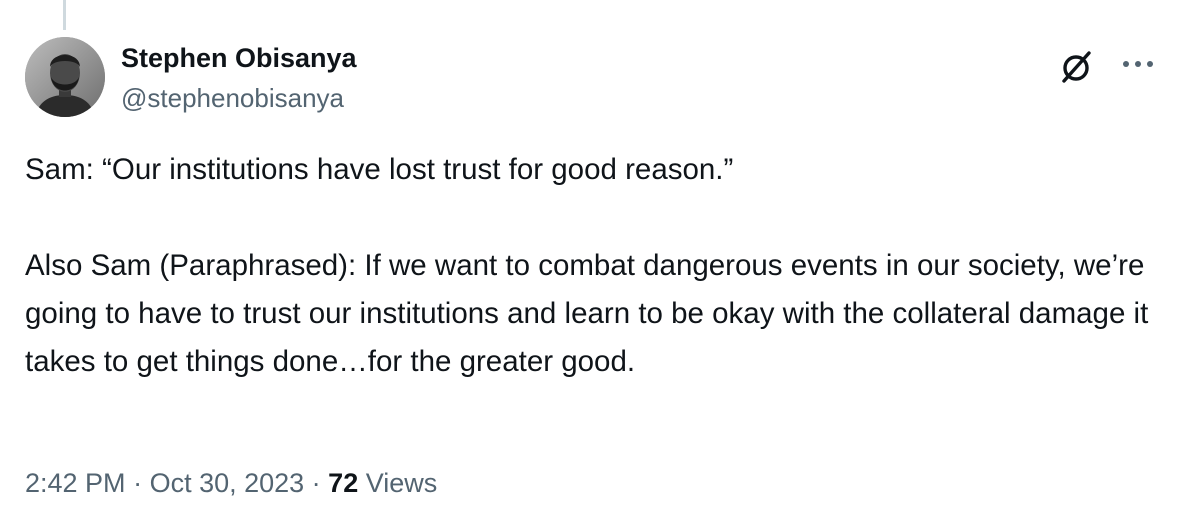  I want to click on tweet-meta: 2:42 PM · Oct 30, 2023 · 72 Views, so click(231, 483).